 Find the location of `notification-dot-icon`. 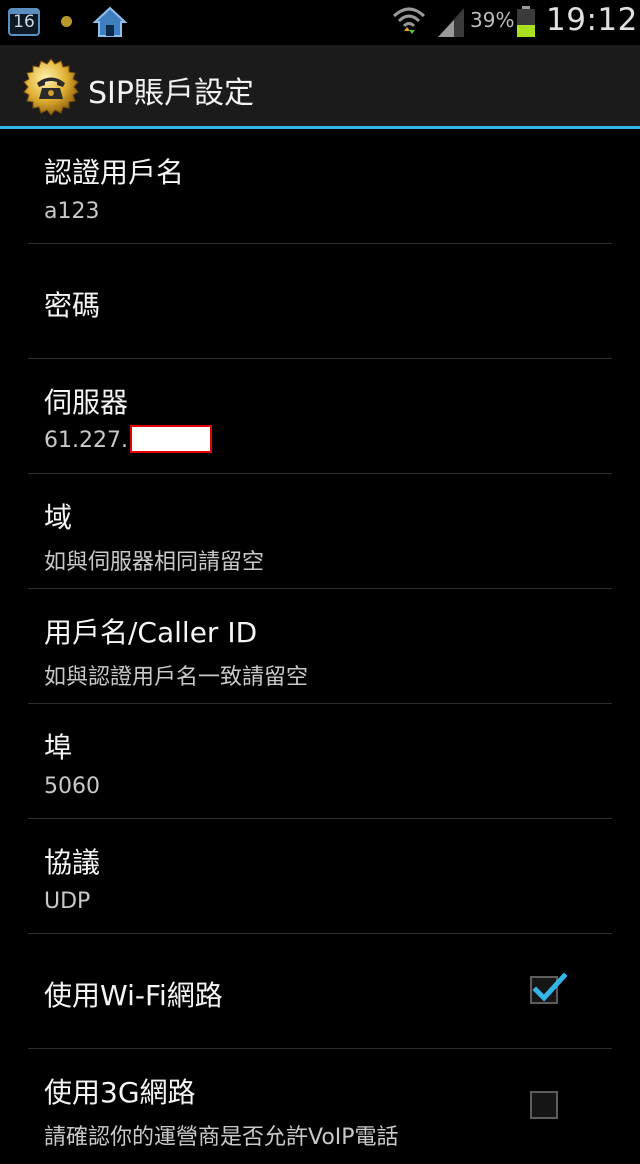

notification-dot-icon is located at coordinates (66, 21).